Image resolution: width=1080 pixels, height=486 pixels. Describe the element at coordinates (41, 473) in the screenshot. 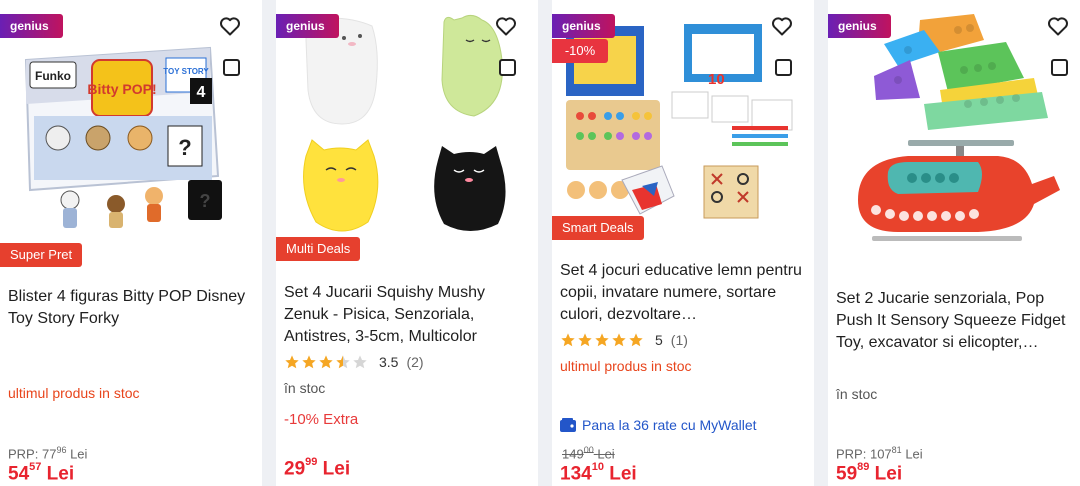

I see `current-price: 5457 Lei` at that location.